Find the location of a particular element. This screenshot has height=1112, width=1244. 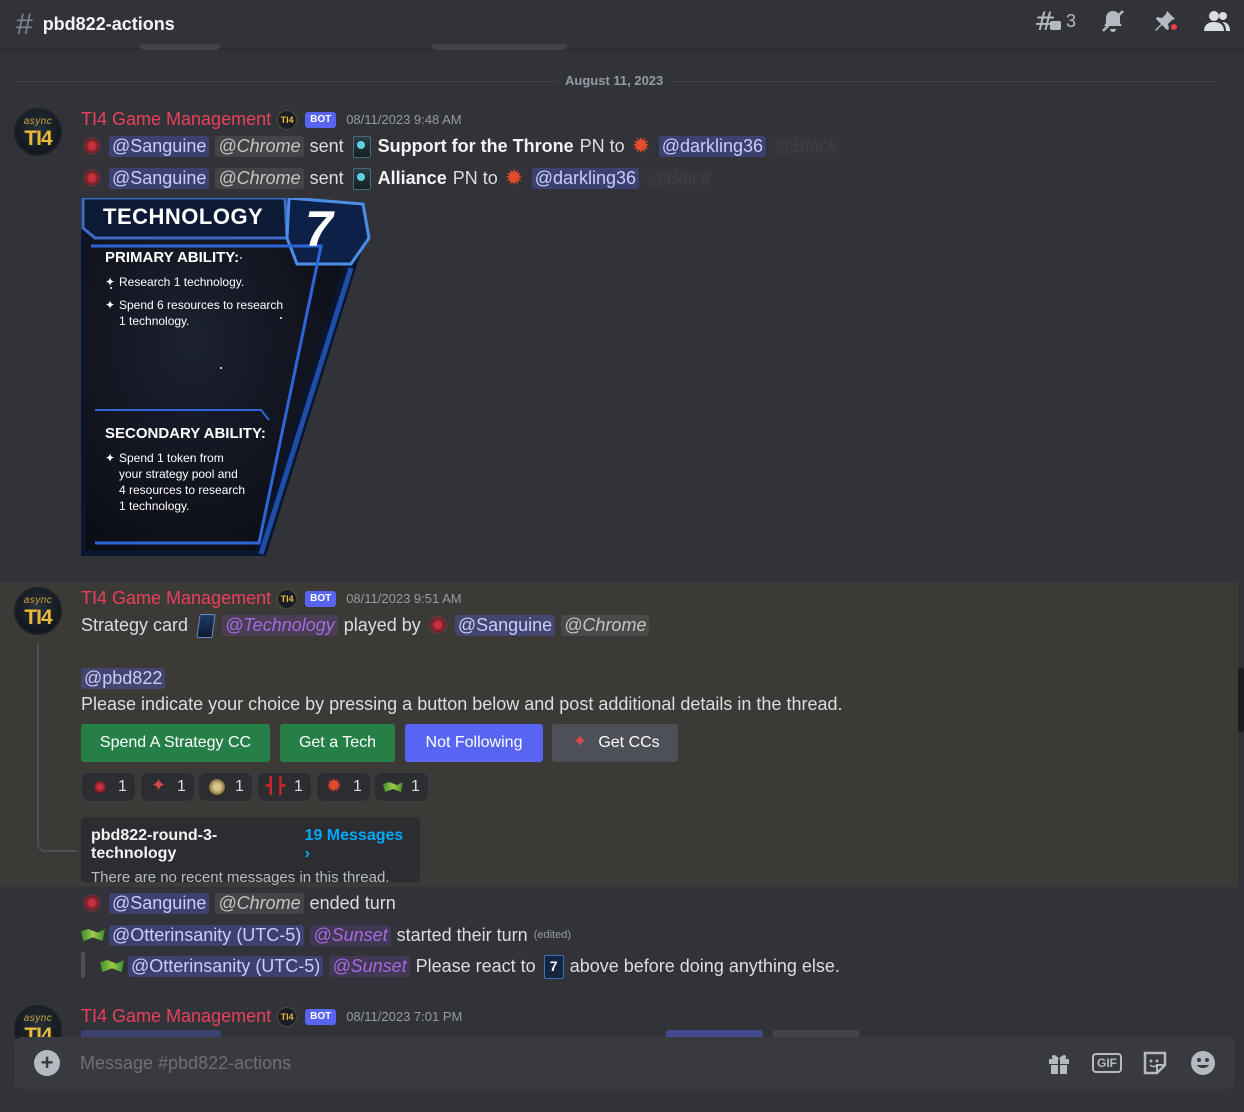

timestamp: 08/11/2023 9:48 AM is located at coordinates (403, 119).